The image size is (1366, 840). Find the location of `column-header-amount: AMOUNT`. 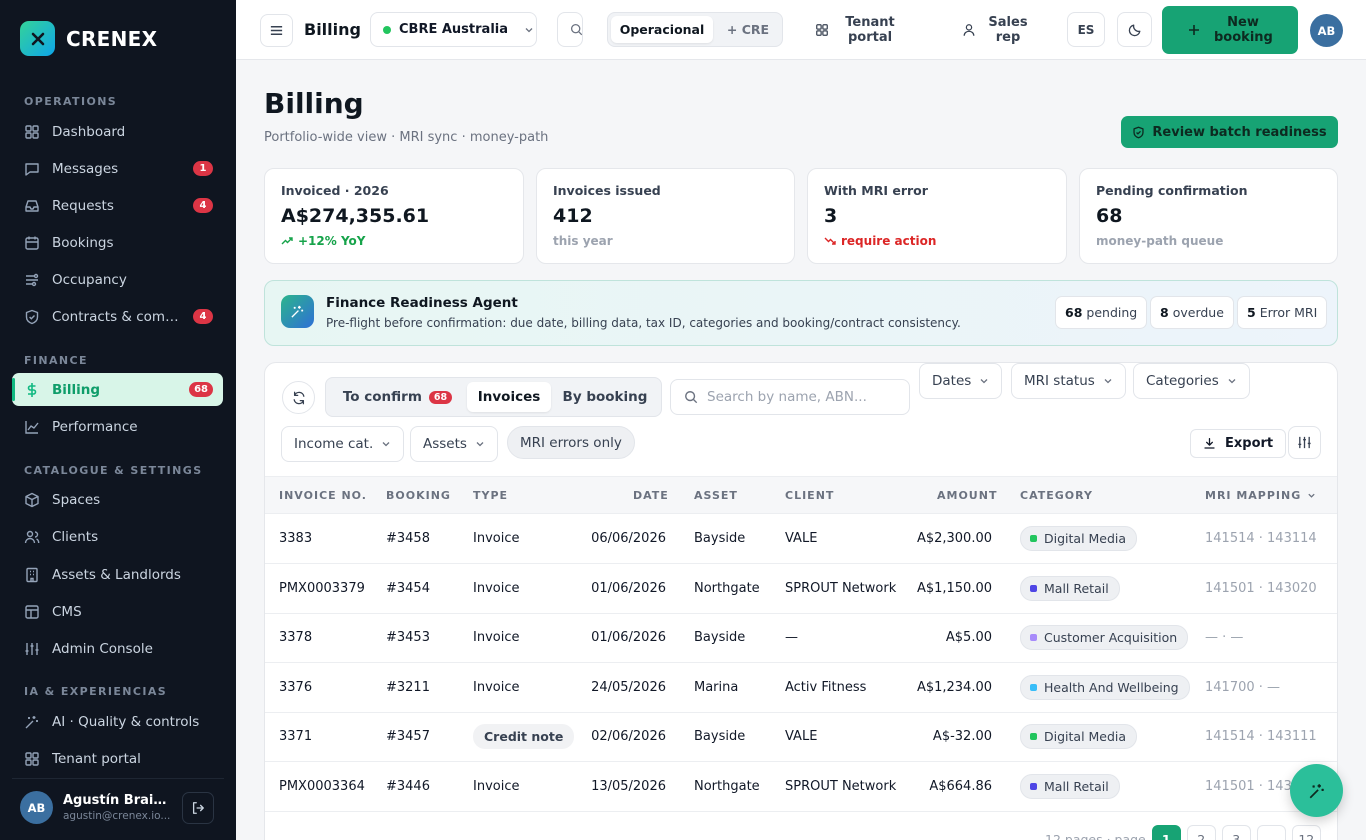

column-header-amount: AMOUNT is located at coordinates (967, 495).